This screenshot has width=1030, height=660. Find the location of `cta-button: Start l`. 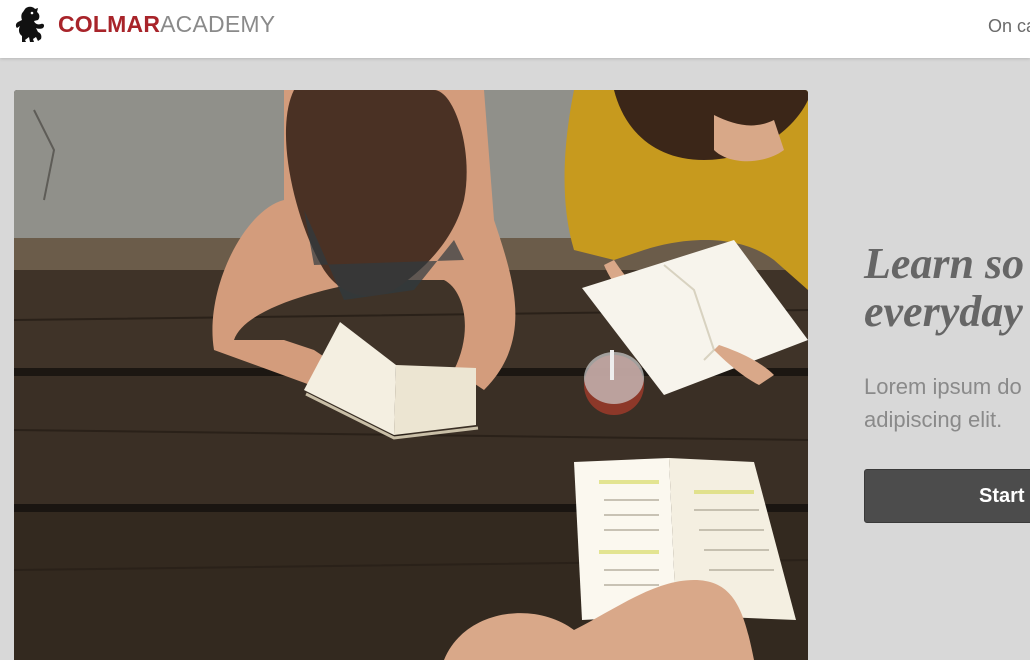

cta-button: Start l is located at coordinates (947, 496).